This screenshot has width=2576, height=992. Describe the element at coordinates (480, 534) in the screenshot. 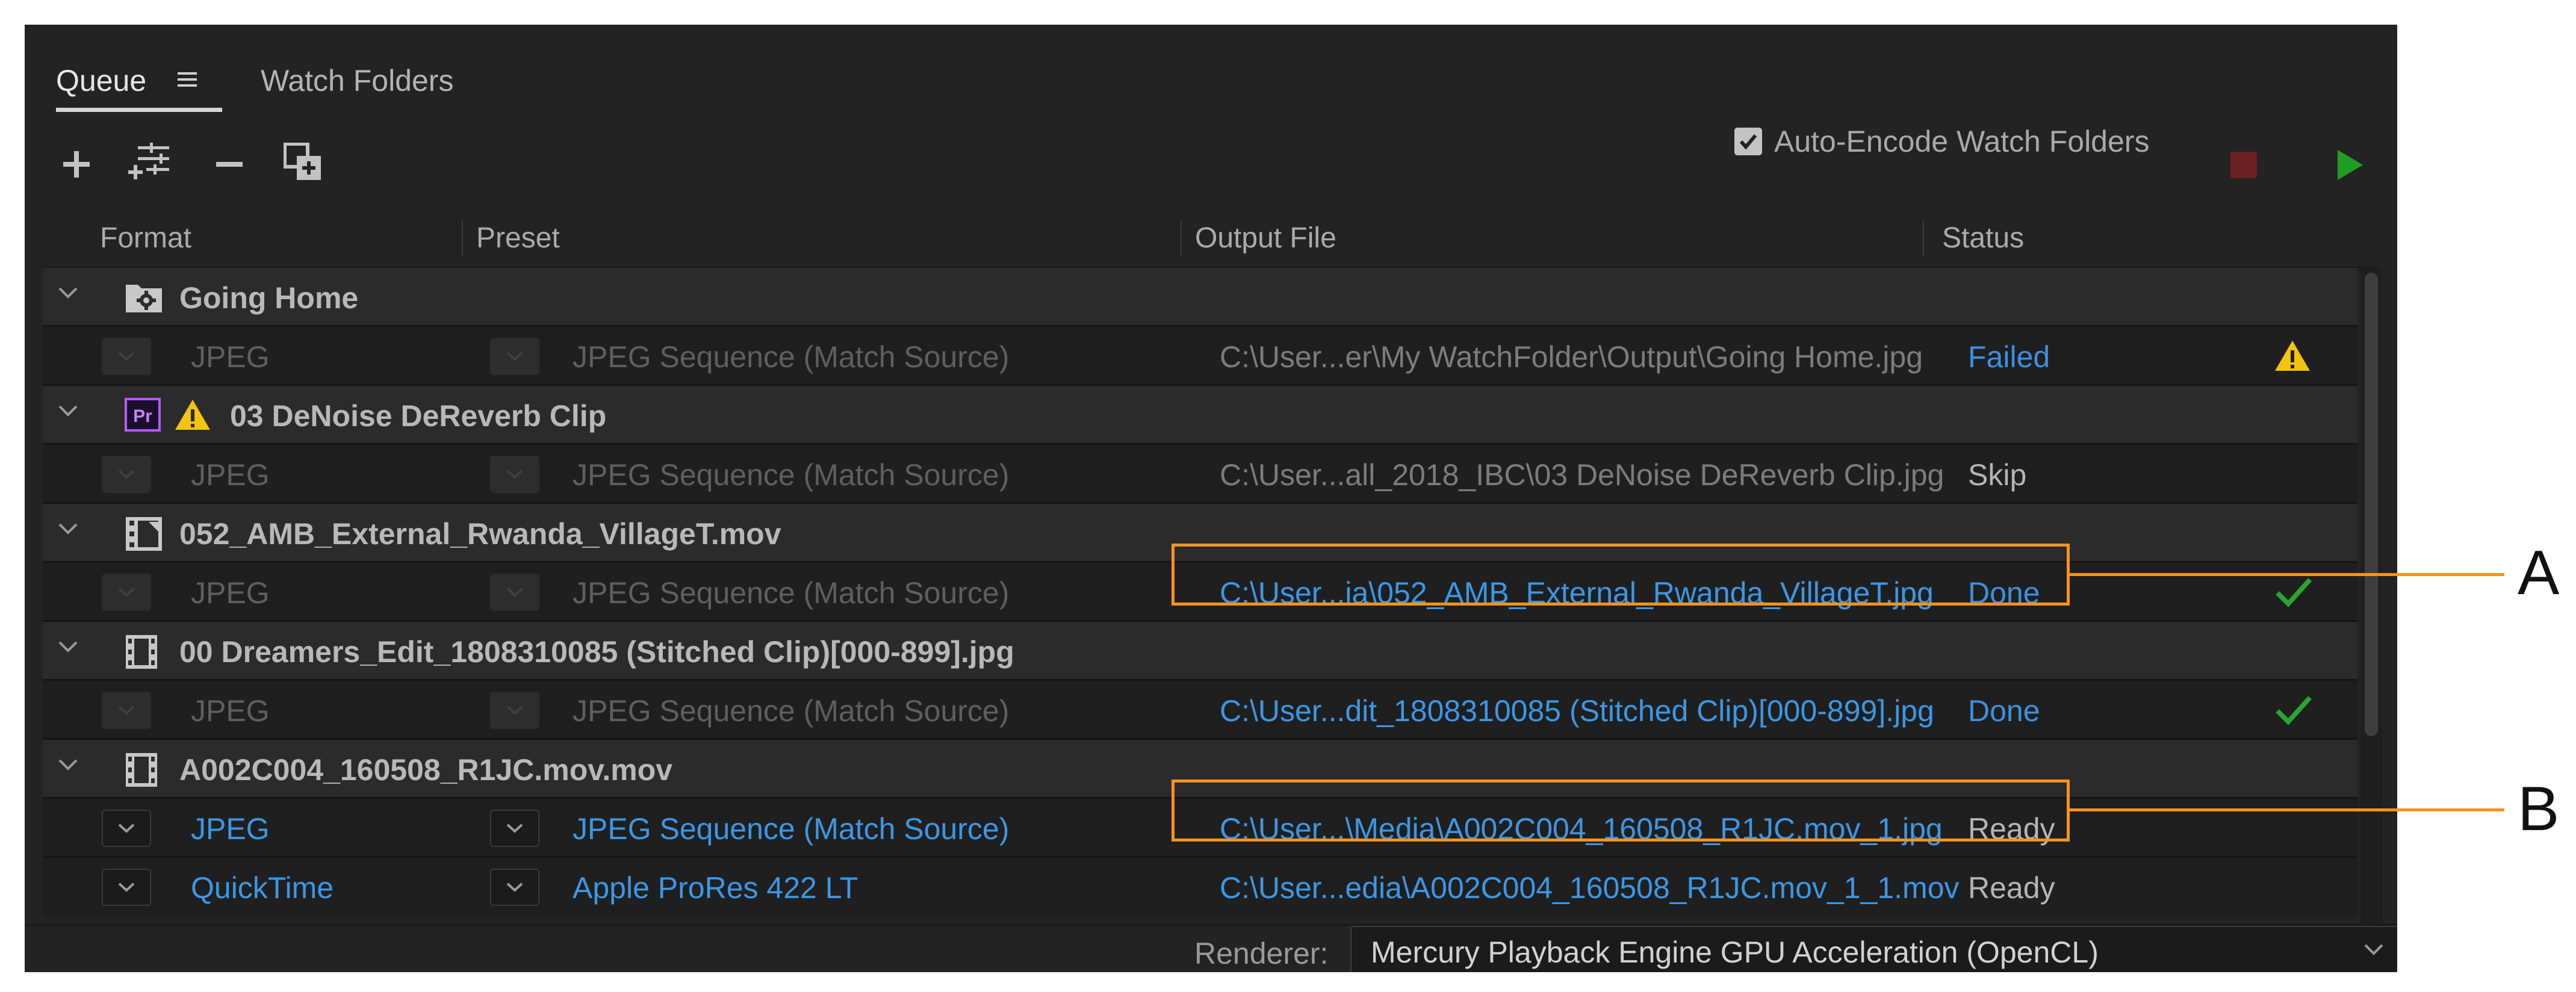

I see `group-name: 052_AMB_External_Rwanda_VillageT.mov` at that location.